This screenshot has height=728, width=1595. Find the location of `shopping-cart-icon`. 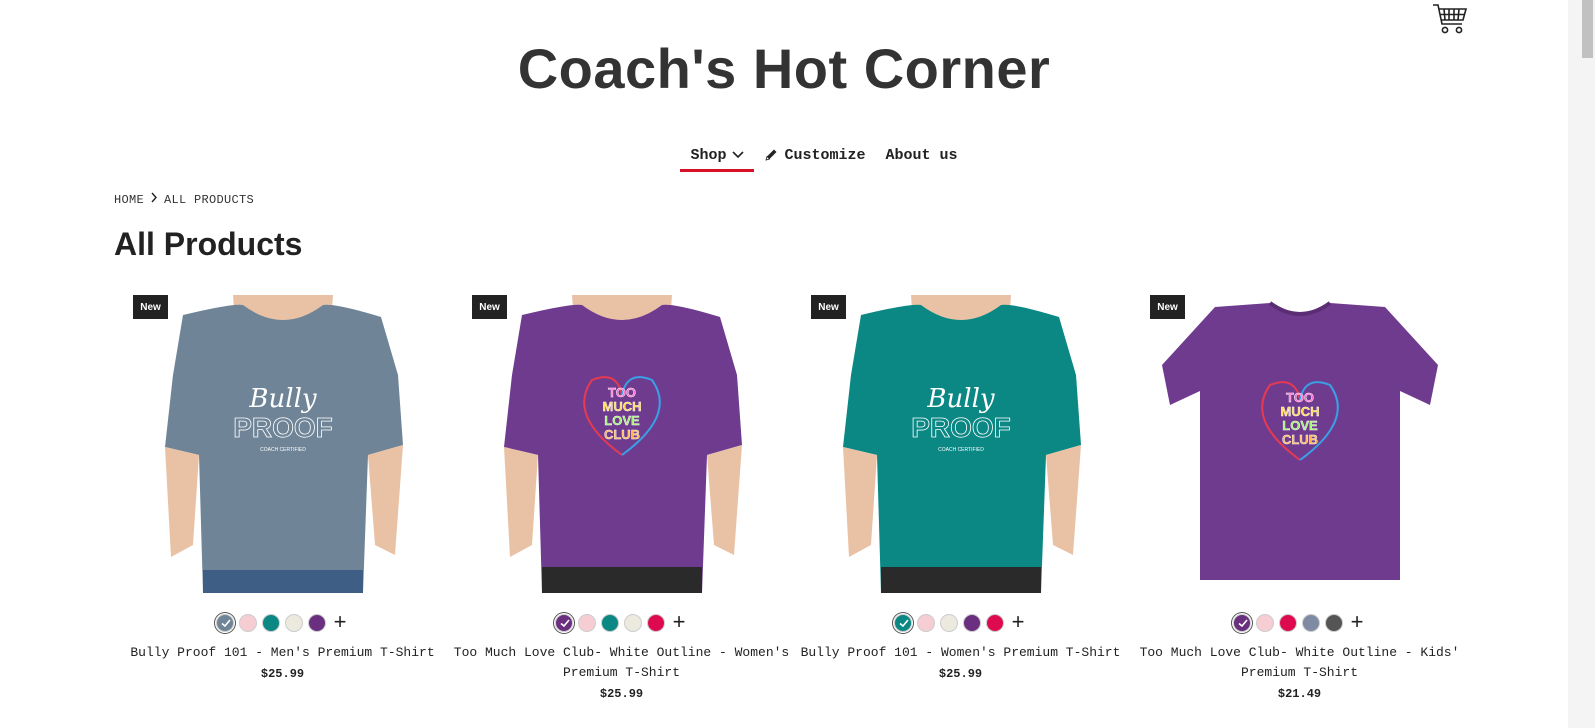

shopping-cart-icon is located at coordinates (1450, 19).